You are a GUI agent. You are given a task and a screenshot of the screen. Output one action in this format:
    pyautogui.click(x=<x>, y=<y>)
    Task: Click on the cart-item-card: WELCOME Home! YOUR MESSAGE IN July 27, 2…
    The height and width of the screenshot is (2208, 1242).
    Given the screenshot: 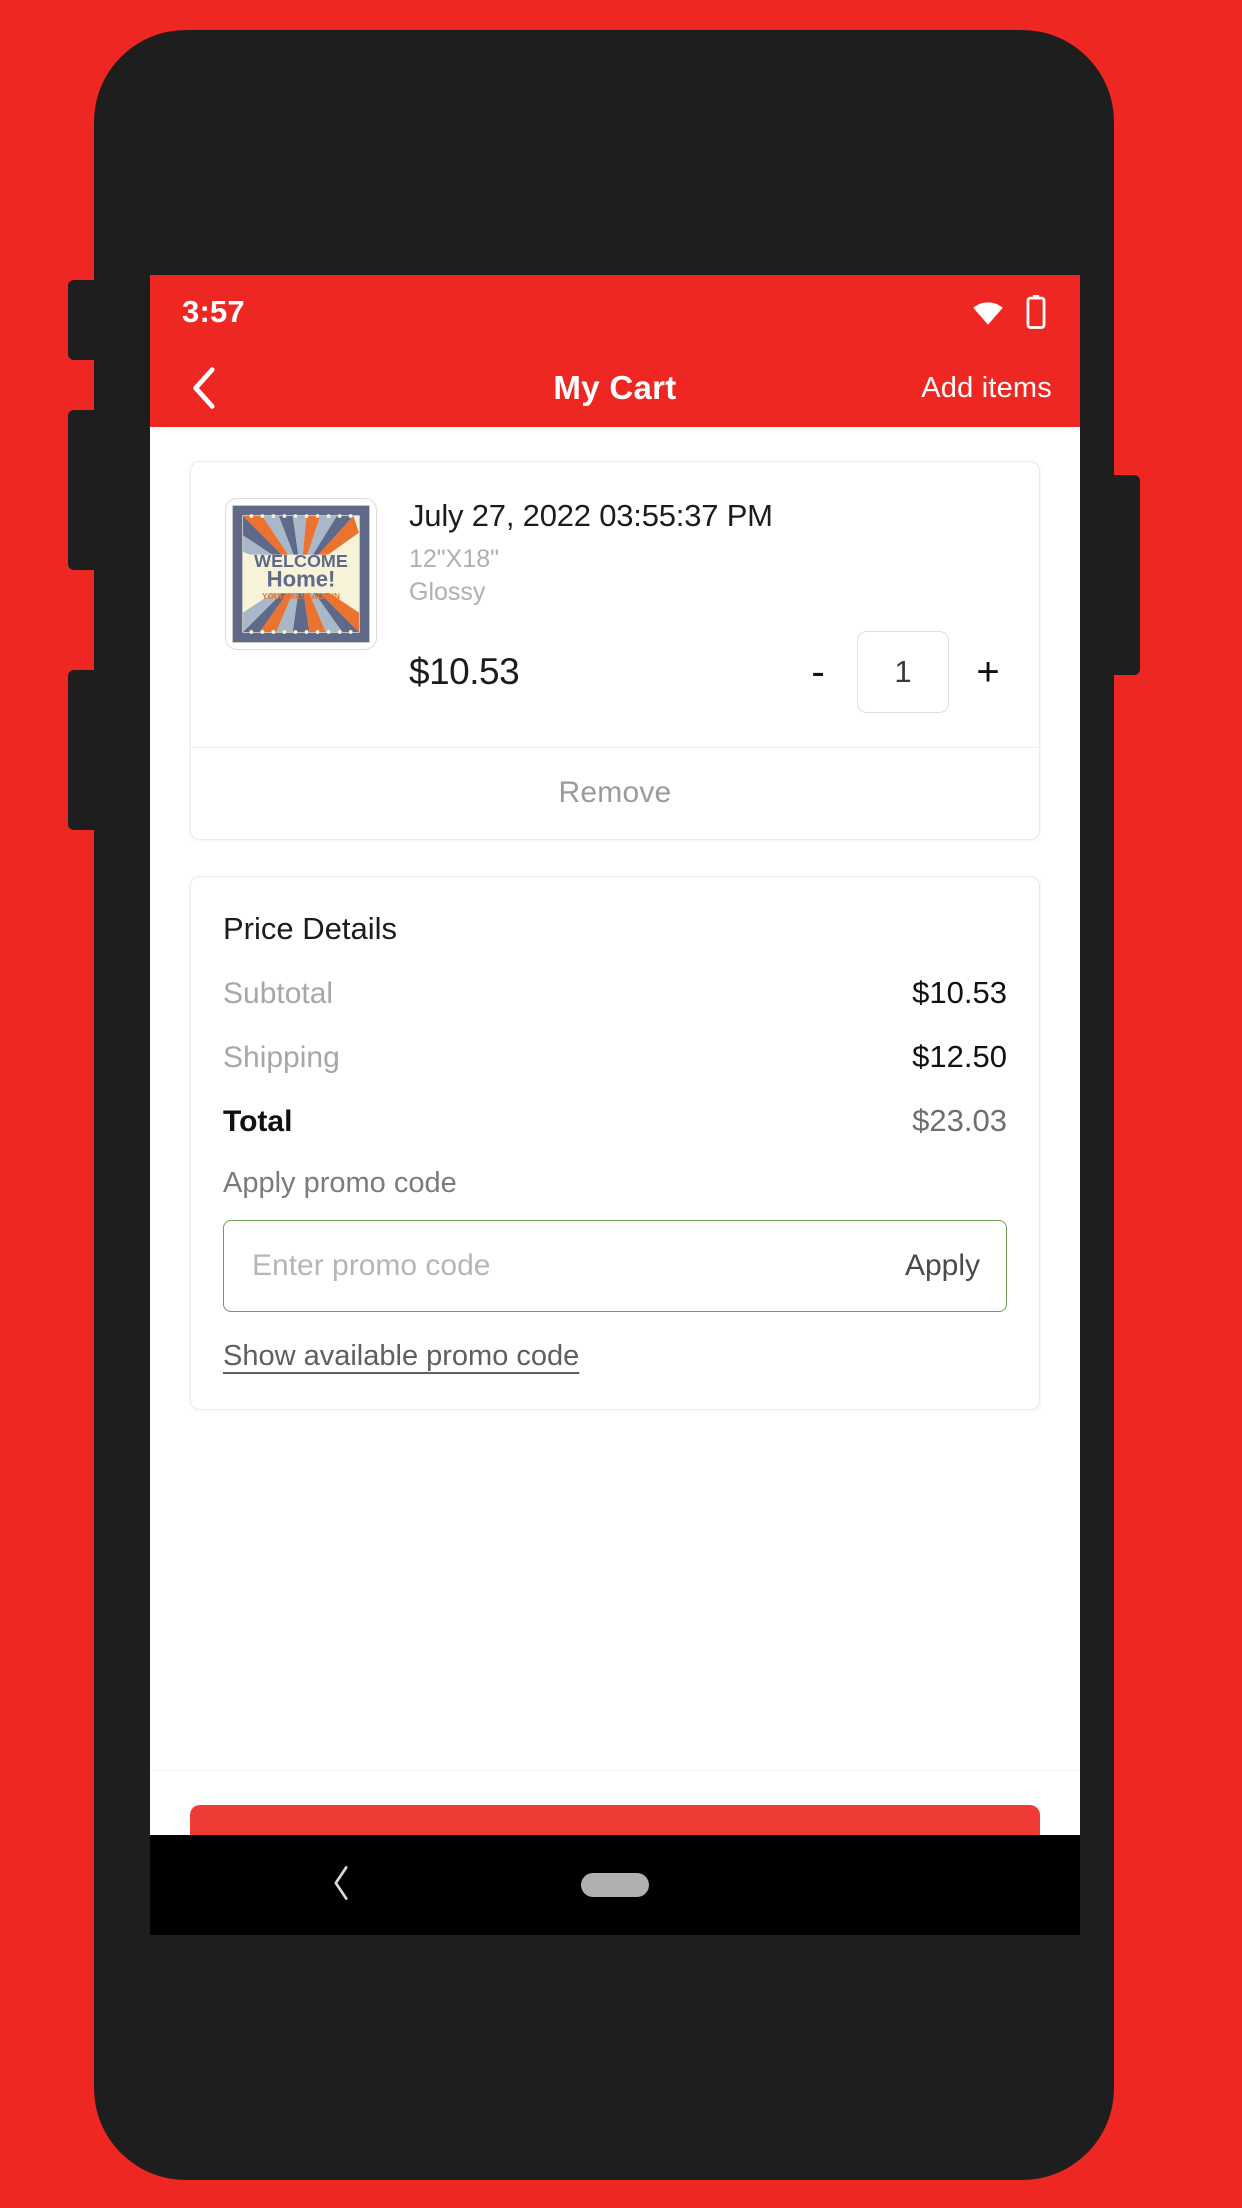 What is the action you would take?
    pyautogui.click(x=615, y=650)
    